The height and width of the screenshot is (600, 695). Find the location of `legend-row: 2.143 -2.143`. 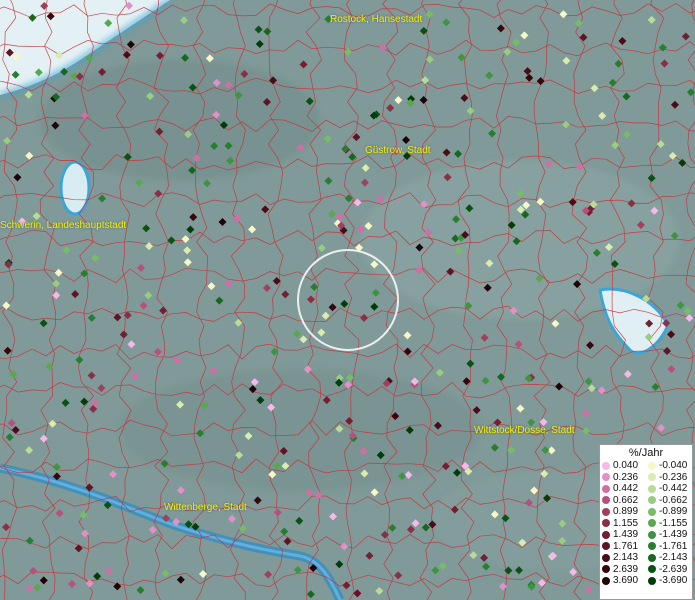

legend-row: 2.143 -2.143 is located at coordinates (646, 558).